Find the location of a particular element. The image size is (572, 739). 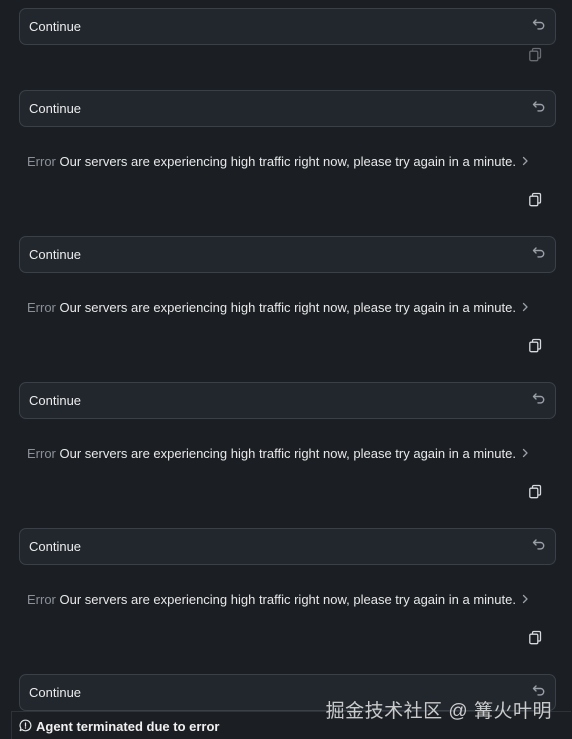

divider is located at coordinates (11, 725).